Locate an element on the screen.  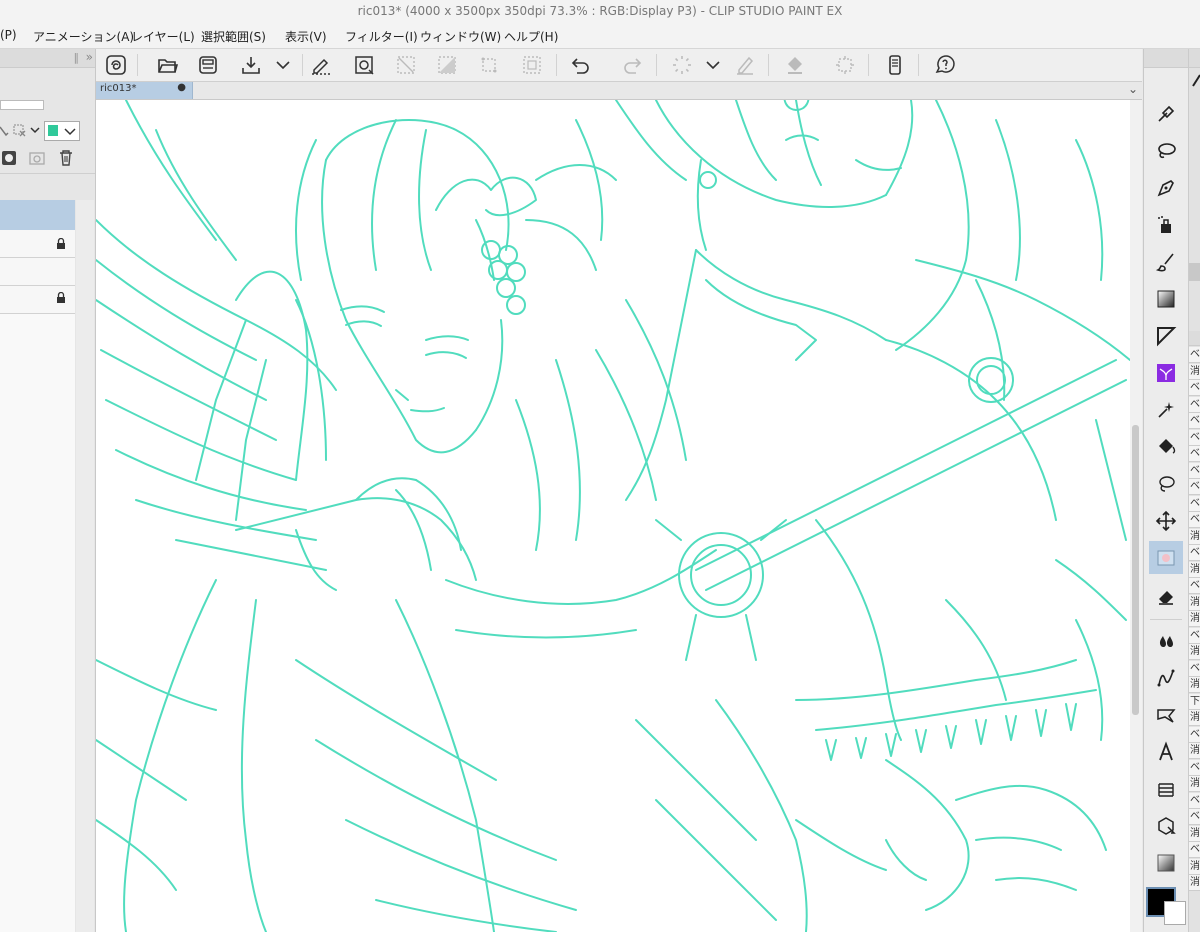
mask-icon is located at coordinates (9, 158).